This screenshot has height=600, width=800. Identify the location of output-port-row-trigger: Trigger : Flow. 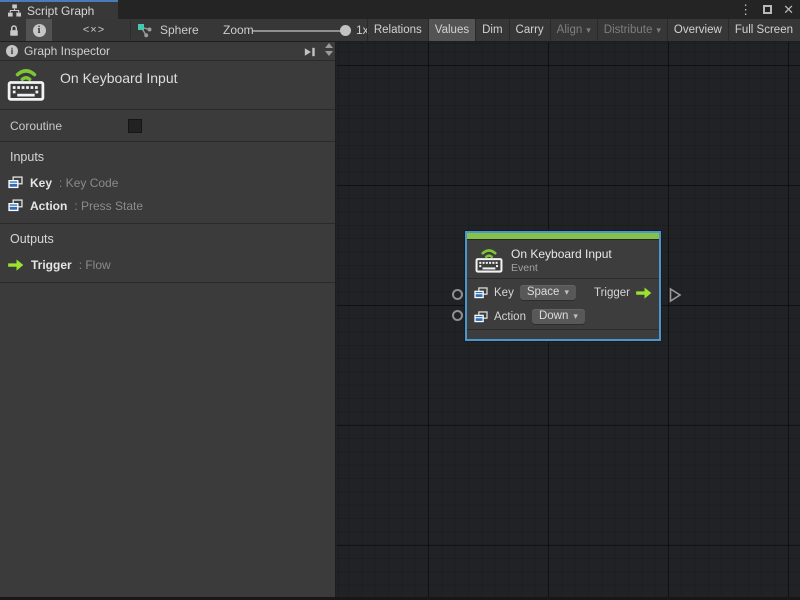
(167, 264).